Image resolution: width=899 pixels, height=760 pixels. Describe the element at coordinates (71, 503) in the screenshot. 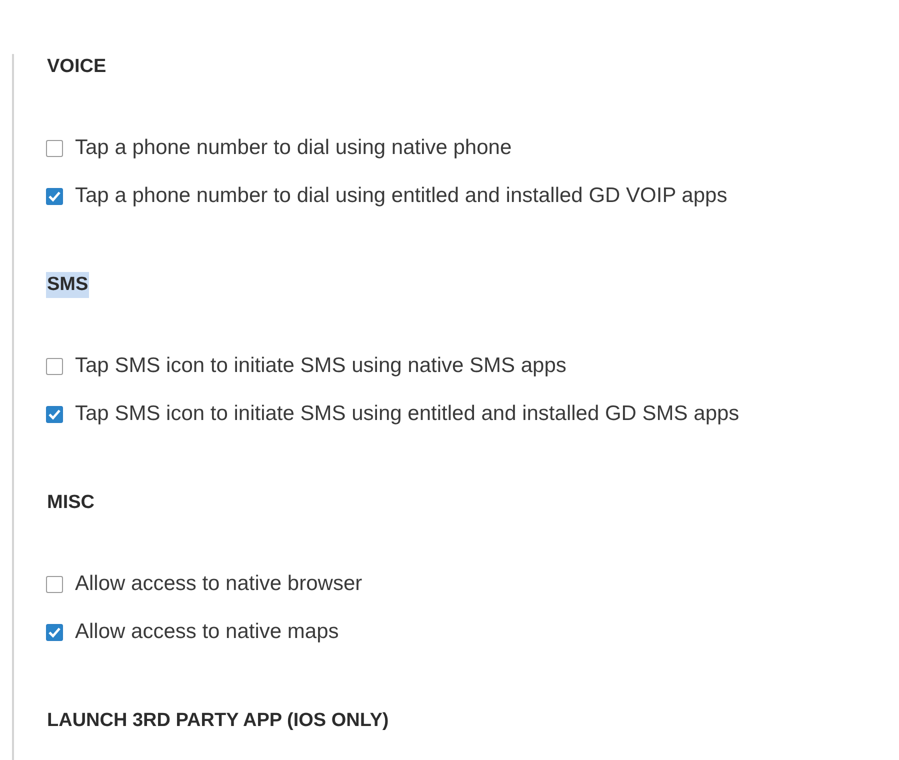

I see `section-heading: MISC` at that location.